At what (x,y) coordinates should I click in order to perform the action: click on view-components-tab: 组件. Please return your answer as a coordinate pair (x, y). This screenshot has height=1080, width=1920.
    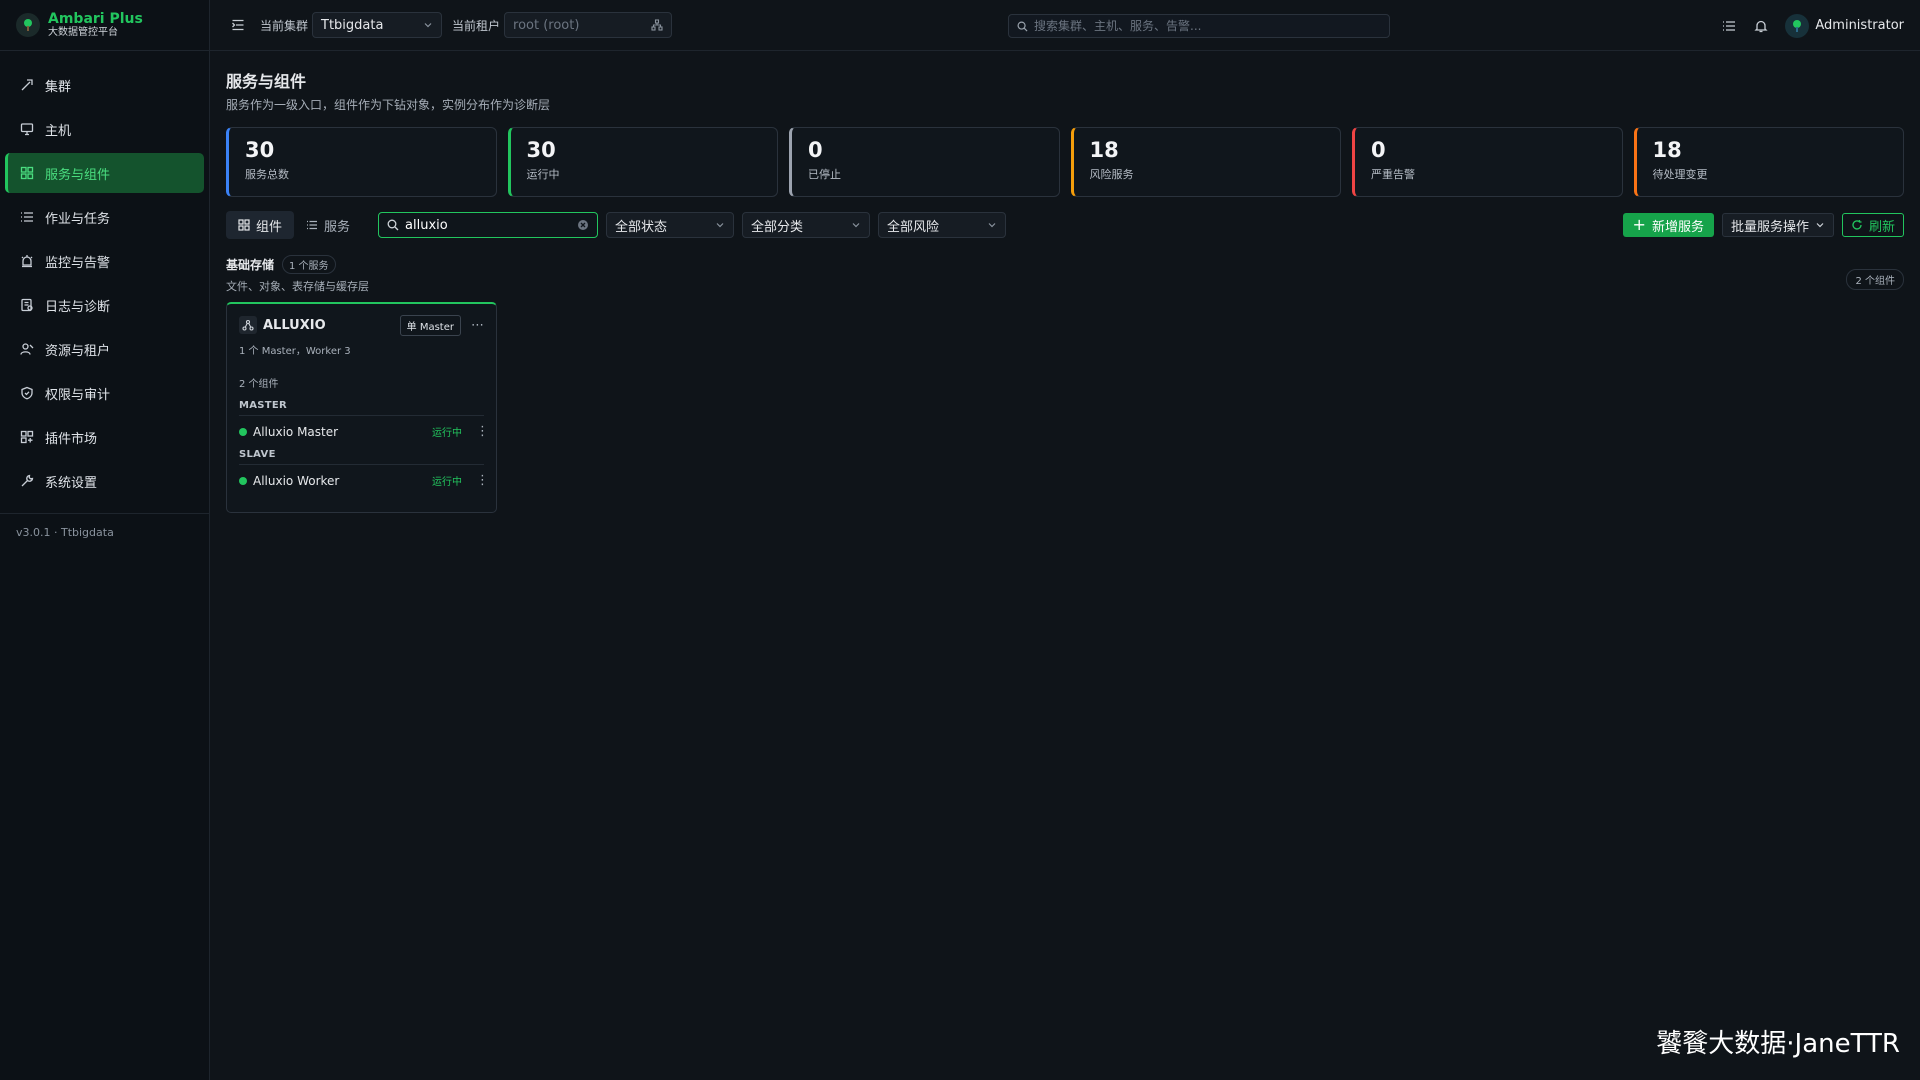
    Looking at the image, I should click on (260, 225).